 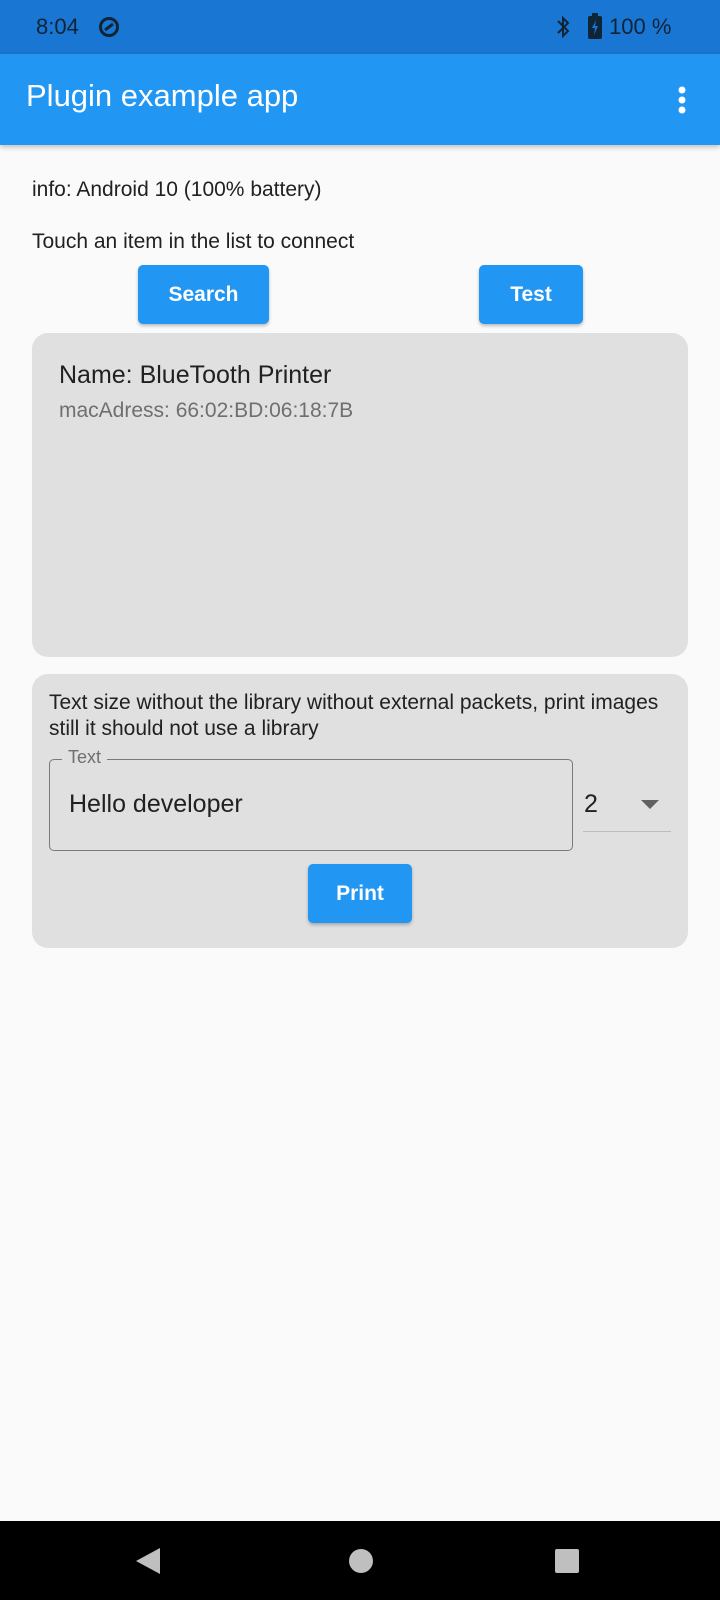 What do you see at coordinates (85, 757) in the screenshot?
I see `text-field-label: Text` at bounding box center [85, 757].